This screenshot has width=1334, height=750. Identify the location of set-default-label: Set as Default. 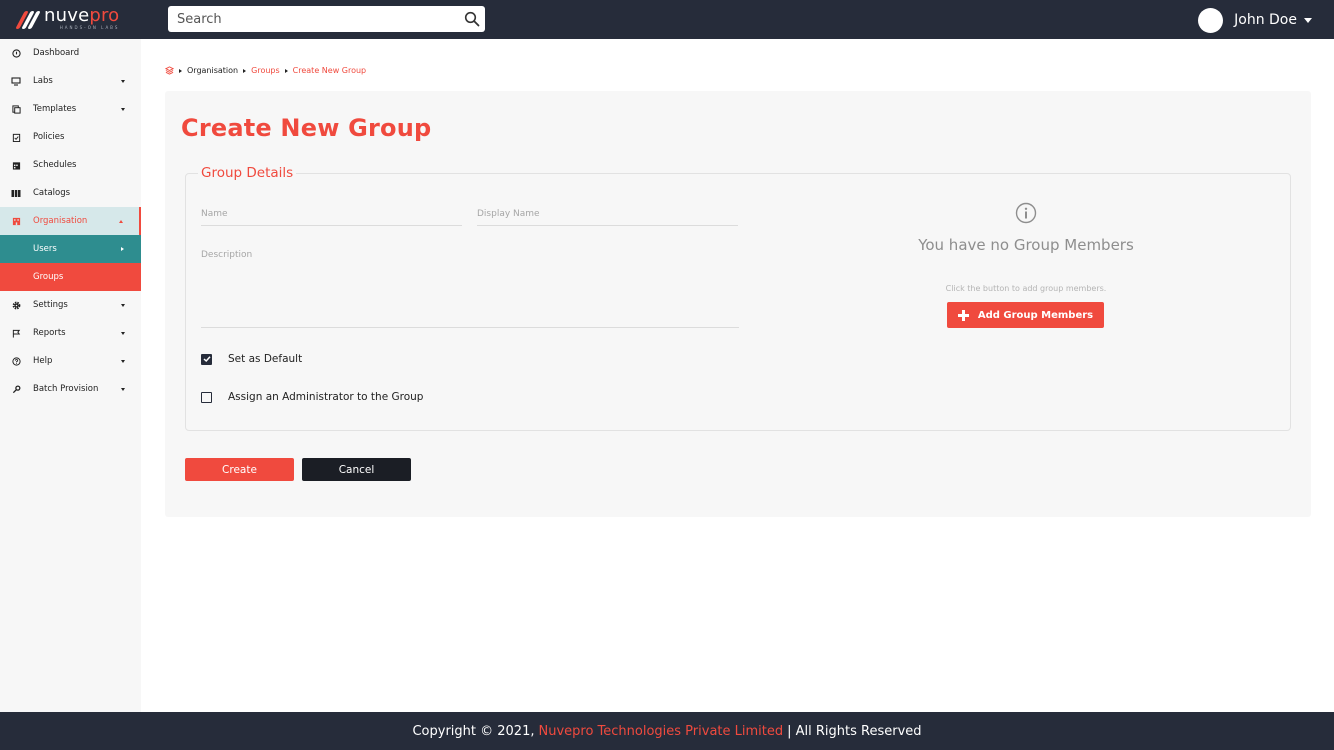
(265, 359).